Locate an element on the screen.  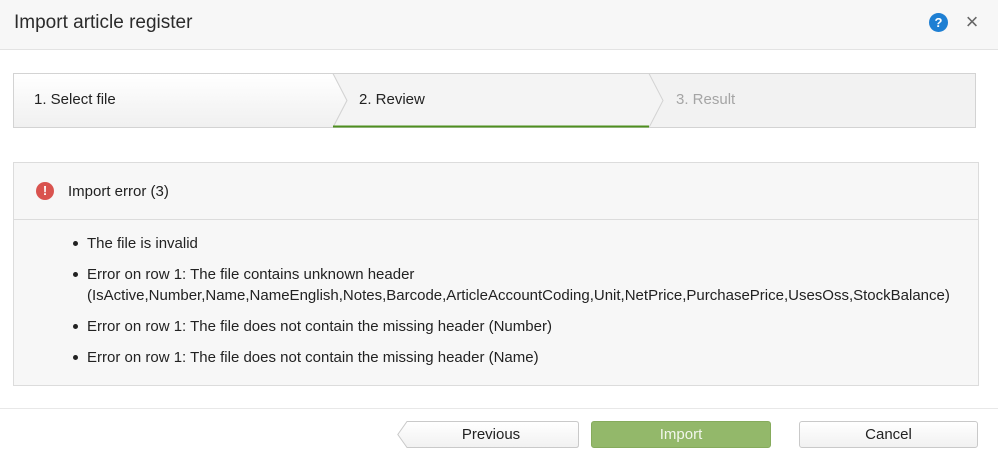
previous-button: Previous is located at coordinates (488, 434).